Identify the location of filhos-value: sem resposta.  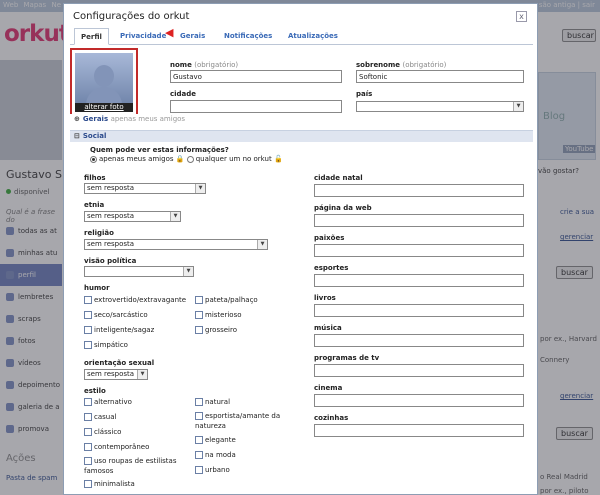
(111, 188).